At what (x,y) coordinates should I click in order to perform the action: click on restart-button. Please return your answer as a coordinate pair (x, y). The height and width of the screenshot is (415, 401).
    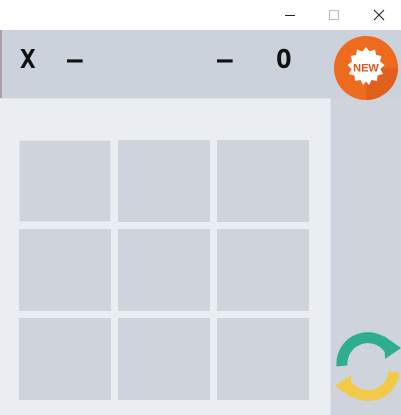
    Looking at the image, I should click on (367, 367).